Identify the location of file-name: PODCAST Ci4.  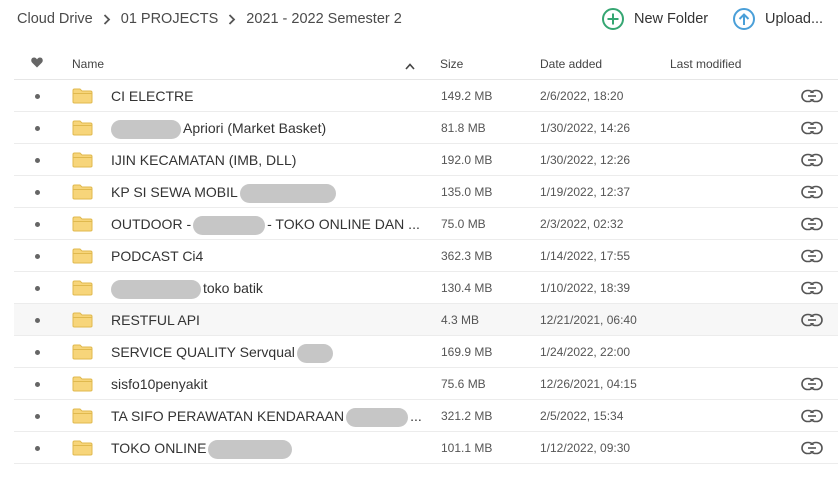
(157, 256).